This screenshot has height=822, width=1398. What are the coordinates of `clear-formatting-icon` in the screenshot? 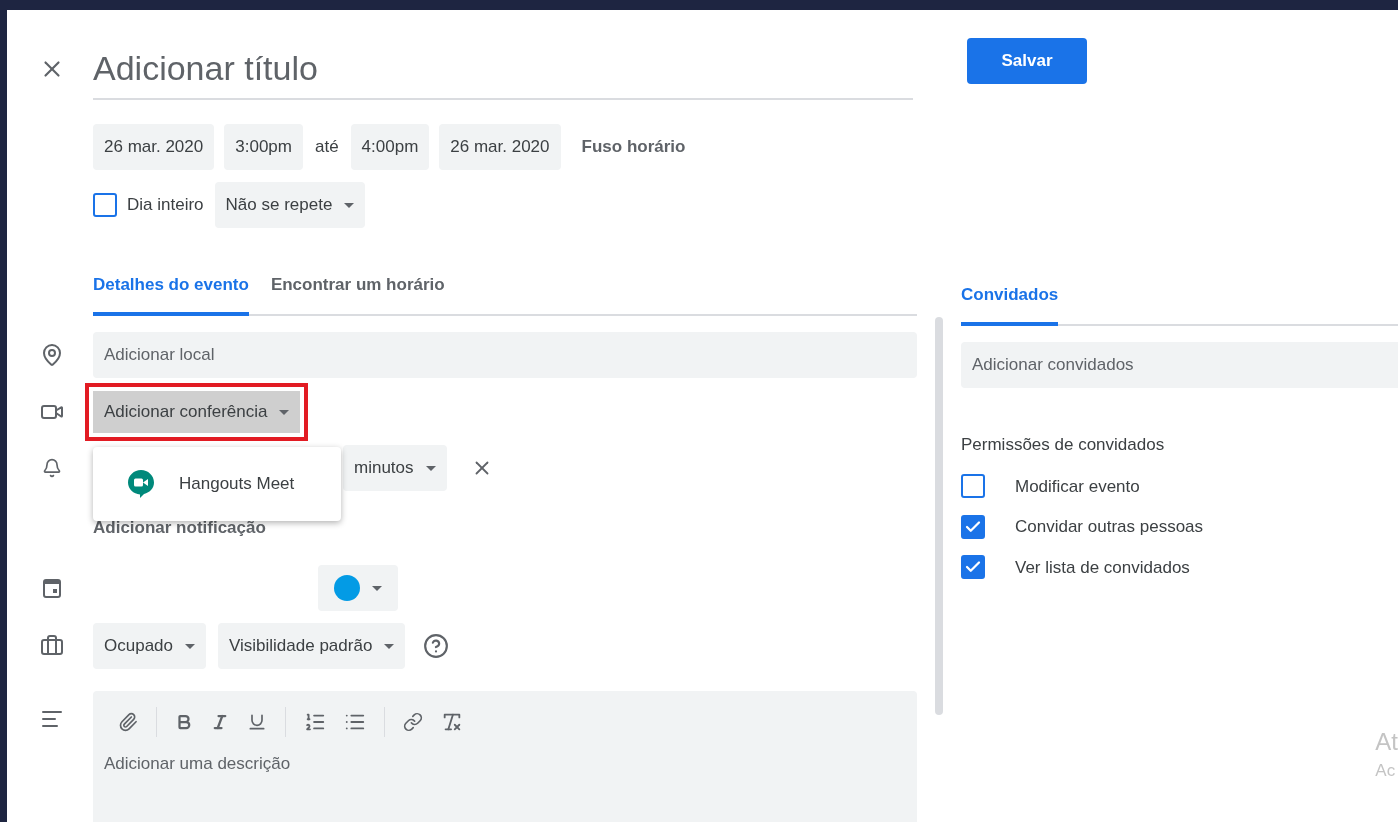 It's located at (452, 722).